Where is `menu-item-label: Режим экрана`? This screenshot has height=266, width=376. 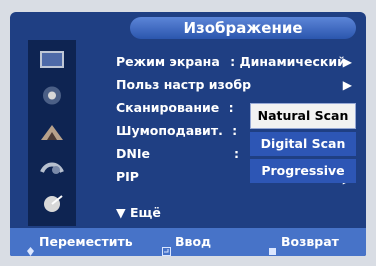 menu-item-label: Режим экрана is located at coordinates (168, 61).